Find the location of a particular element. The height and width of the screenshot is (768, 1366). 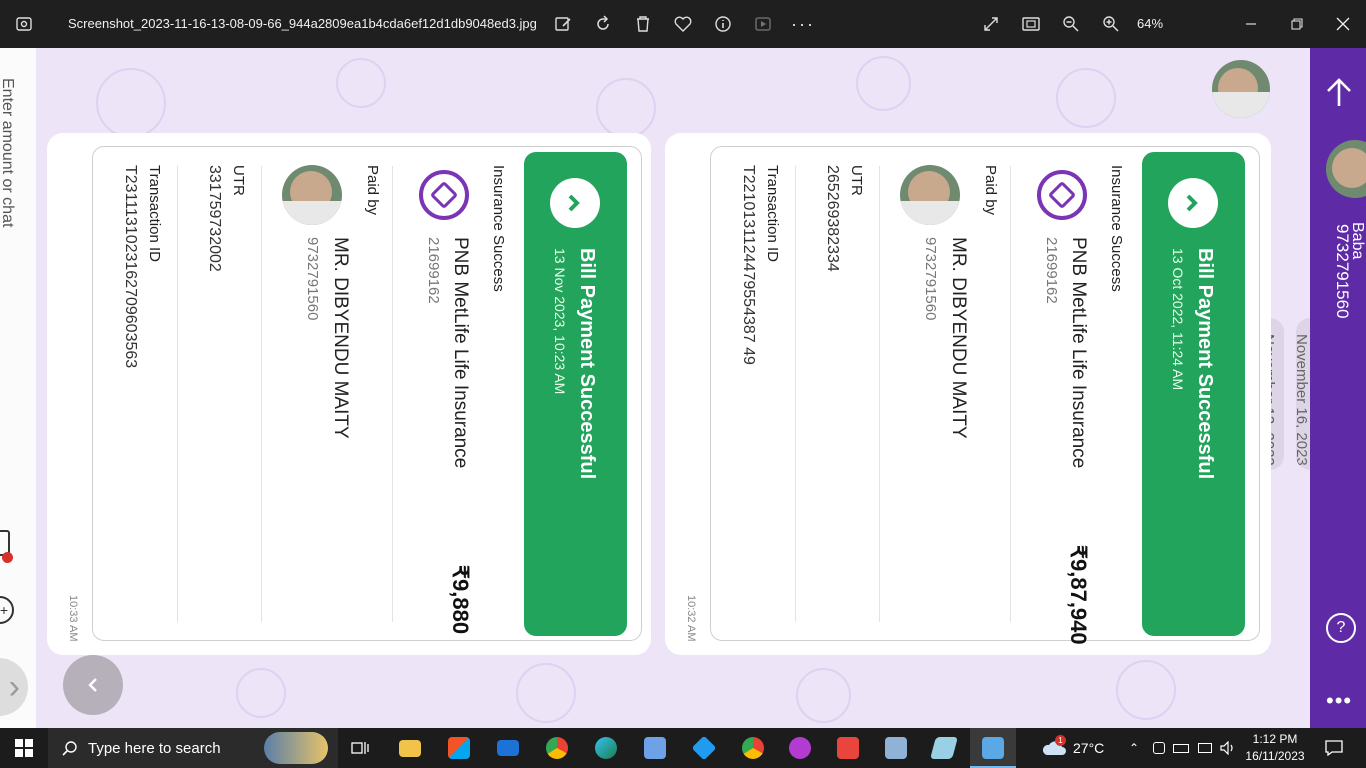

check-icon is located at coordinates (575, 203).